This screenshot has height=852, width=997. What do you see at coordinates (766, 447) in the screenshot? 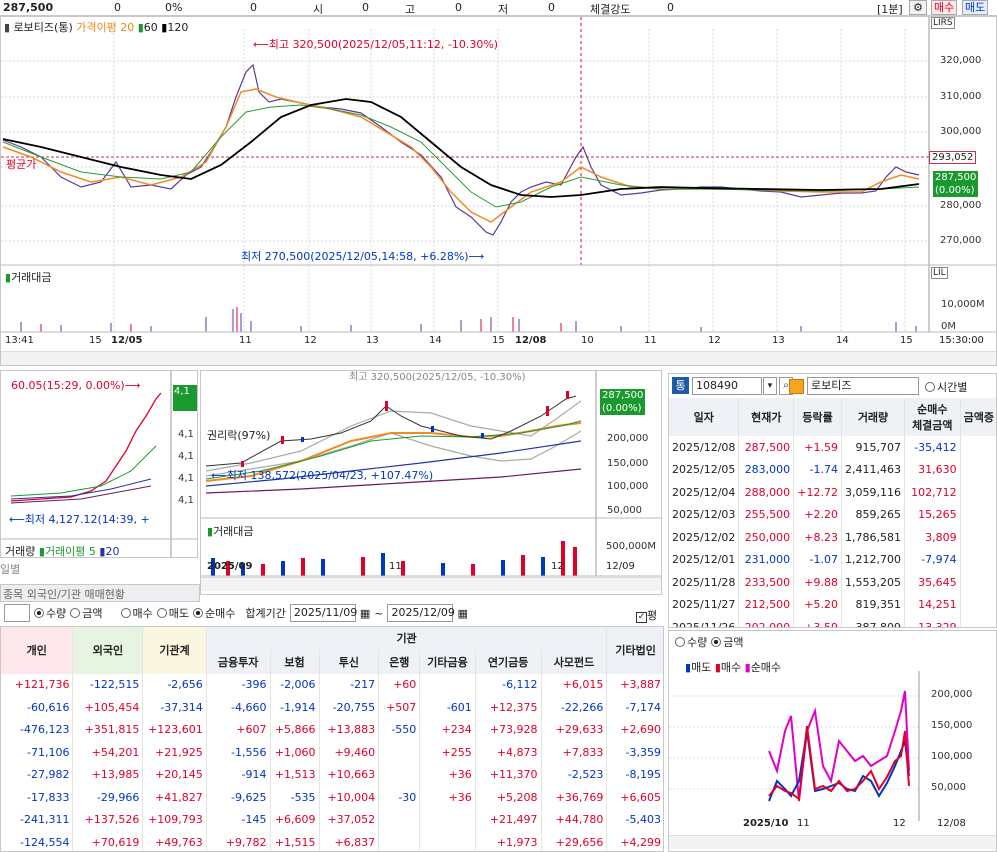
I see `row-price: 287,500` at bounding box center [766, 447].